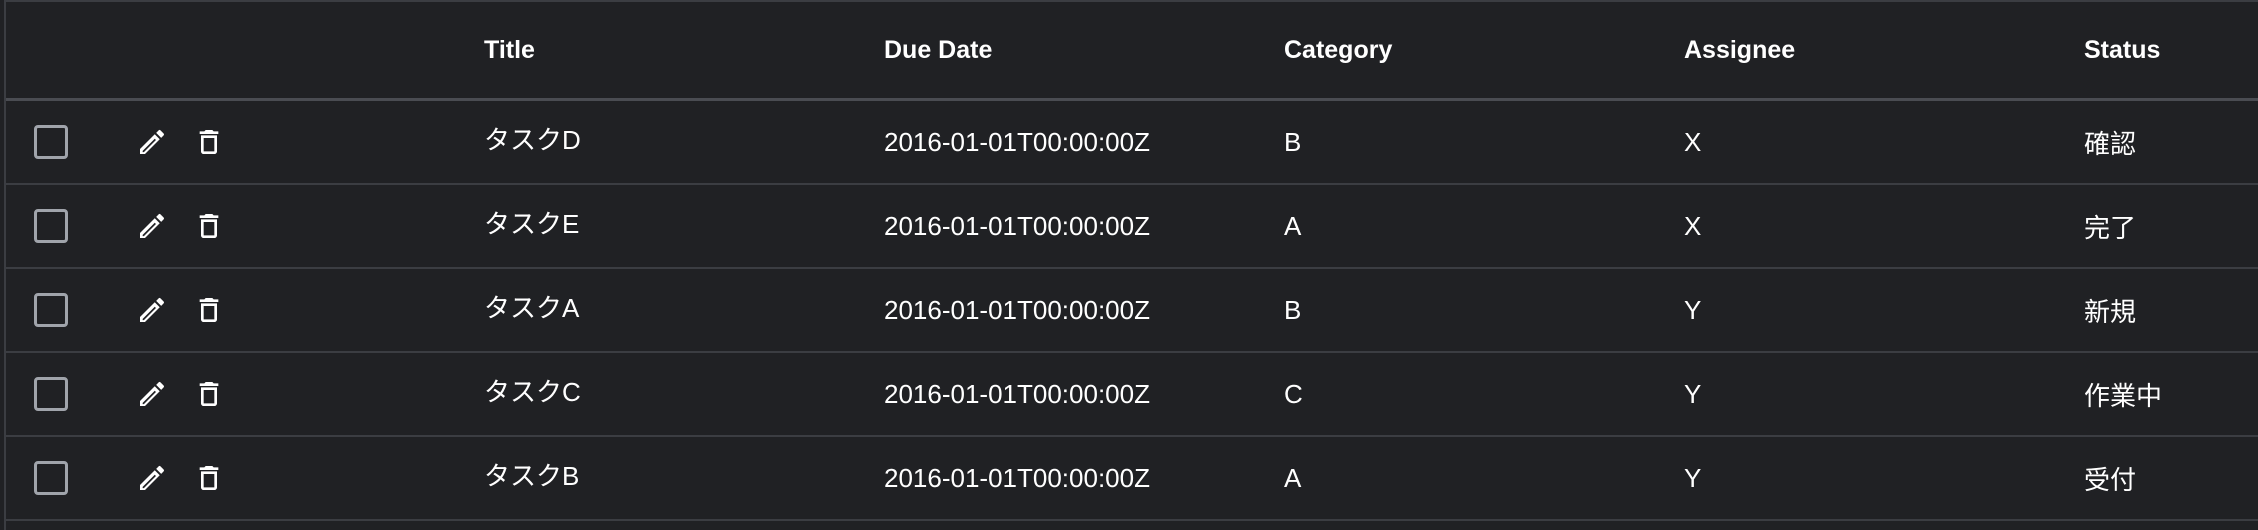  I want to click on cell-status: 作業中, so click(2123, 395).